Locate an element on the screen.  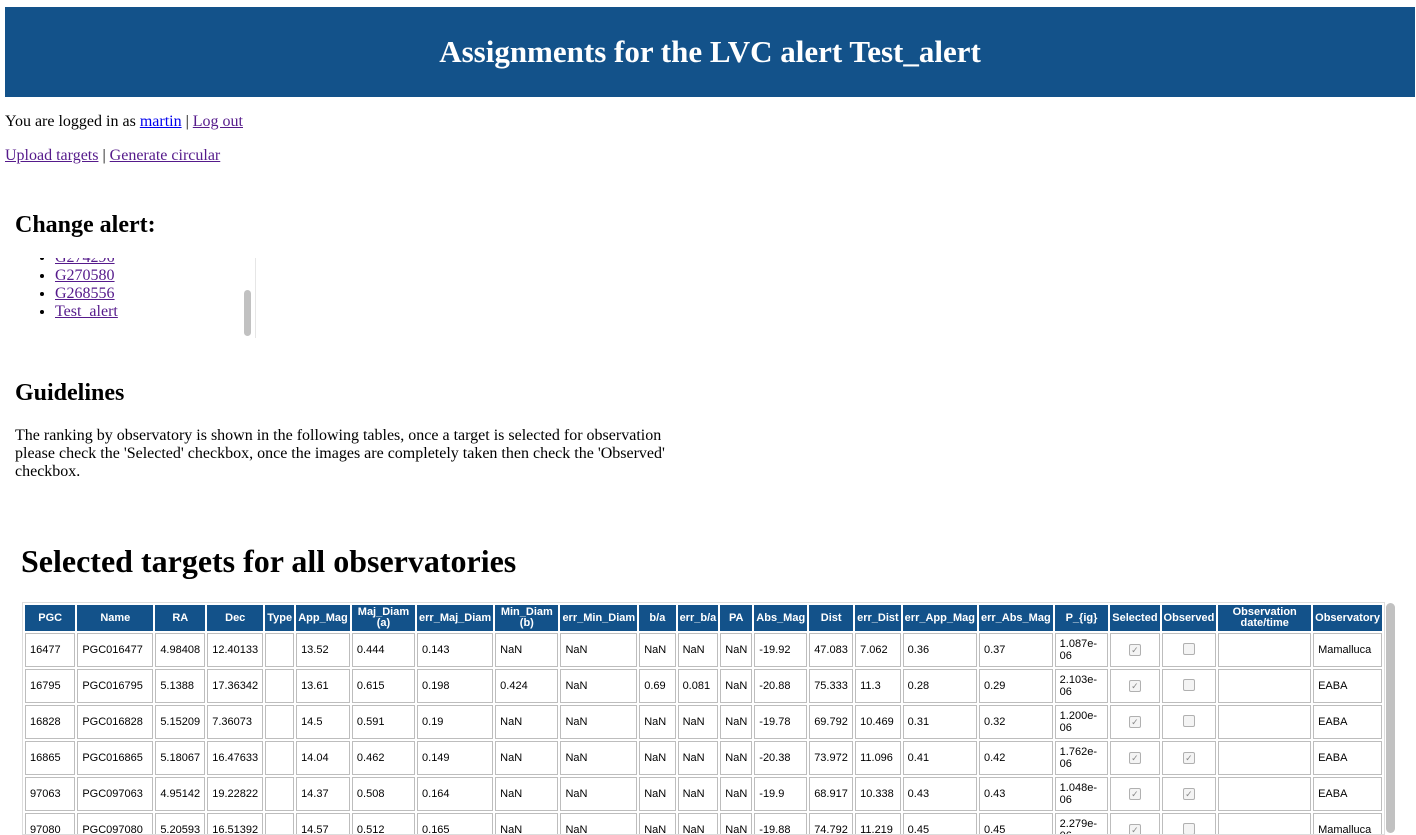
column-header: Selected is located at coordinates (1135, 618).